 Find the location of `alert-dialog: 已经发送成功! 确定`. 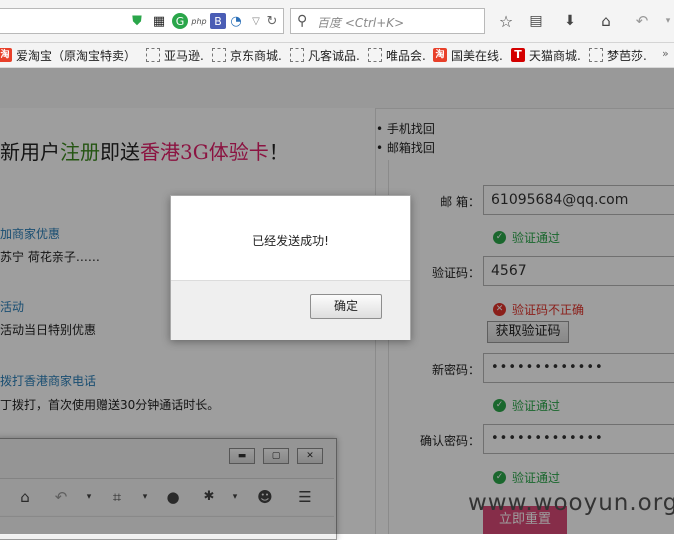

alert-dialog: 已经发送成功! 确定 is located at coordinates (290, 267).